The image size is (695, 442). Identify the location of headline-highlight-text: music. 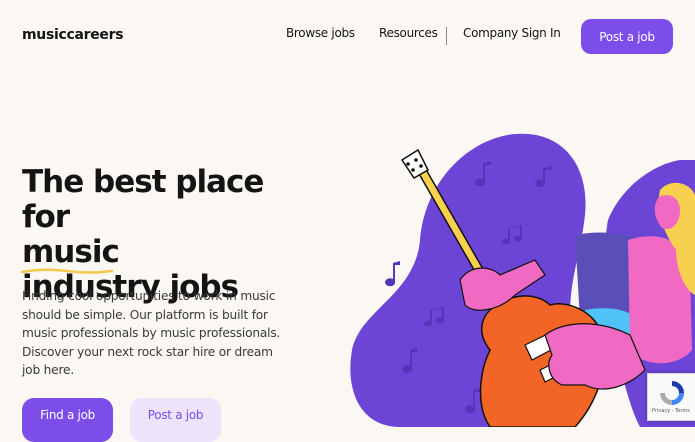
(71, 252).